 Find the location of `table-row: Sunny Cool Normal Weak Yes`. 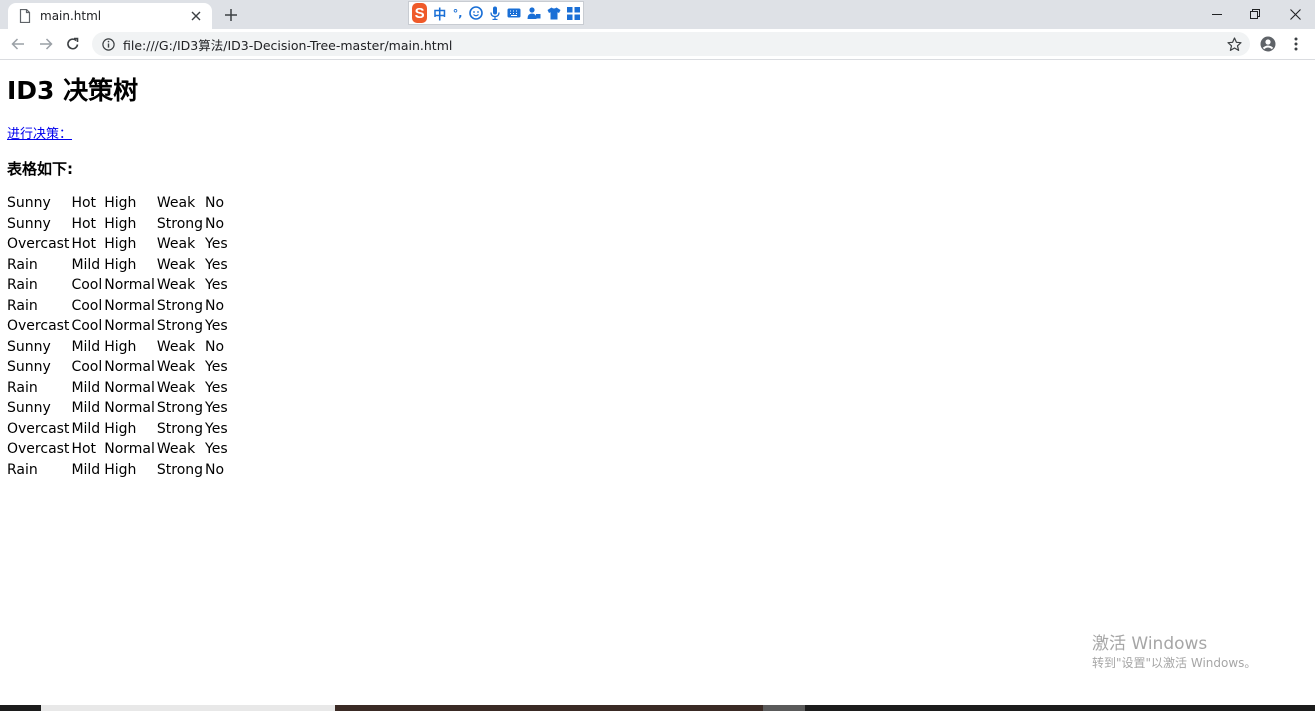

table-row: Sunny Cool Normal Weak Yes is located at coordinates (117, 367).